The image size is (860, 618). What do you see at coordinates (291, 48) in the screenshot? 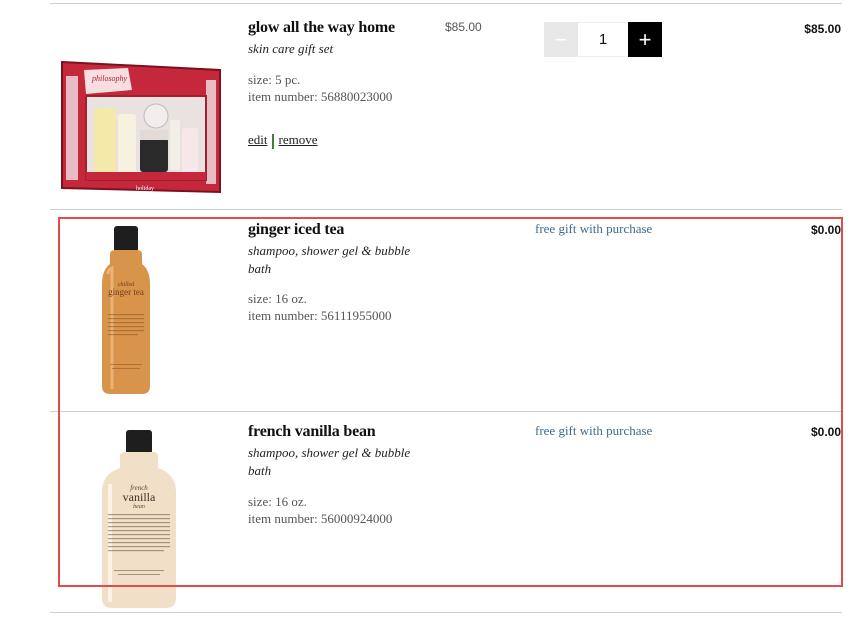
I see `item-subtitle: skin care gift set` at bounding box center [291, 48].